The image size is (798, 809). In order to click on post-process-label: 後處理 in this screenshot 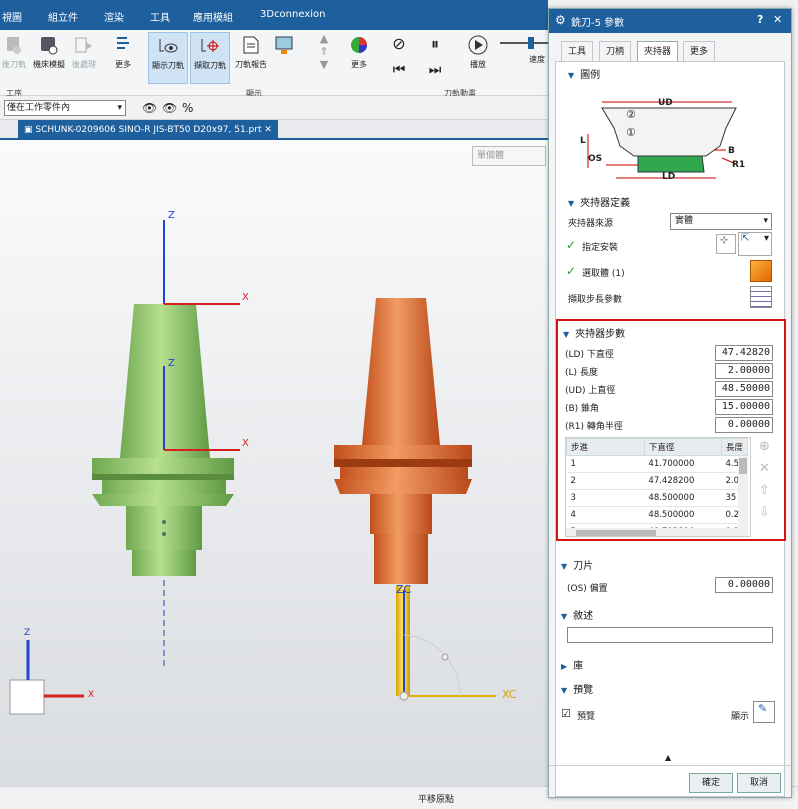, I will do `click(84, 64)`.